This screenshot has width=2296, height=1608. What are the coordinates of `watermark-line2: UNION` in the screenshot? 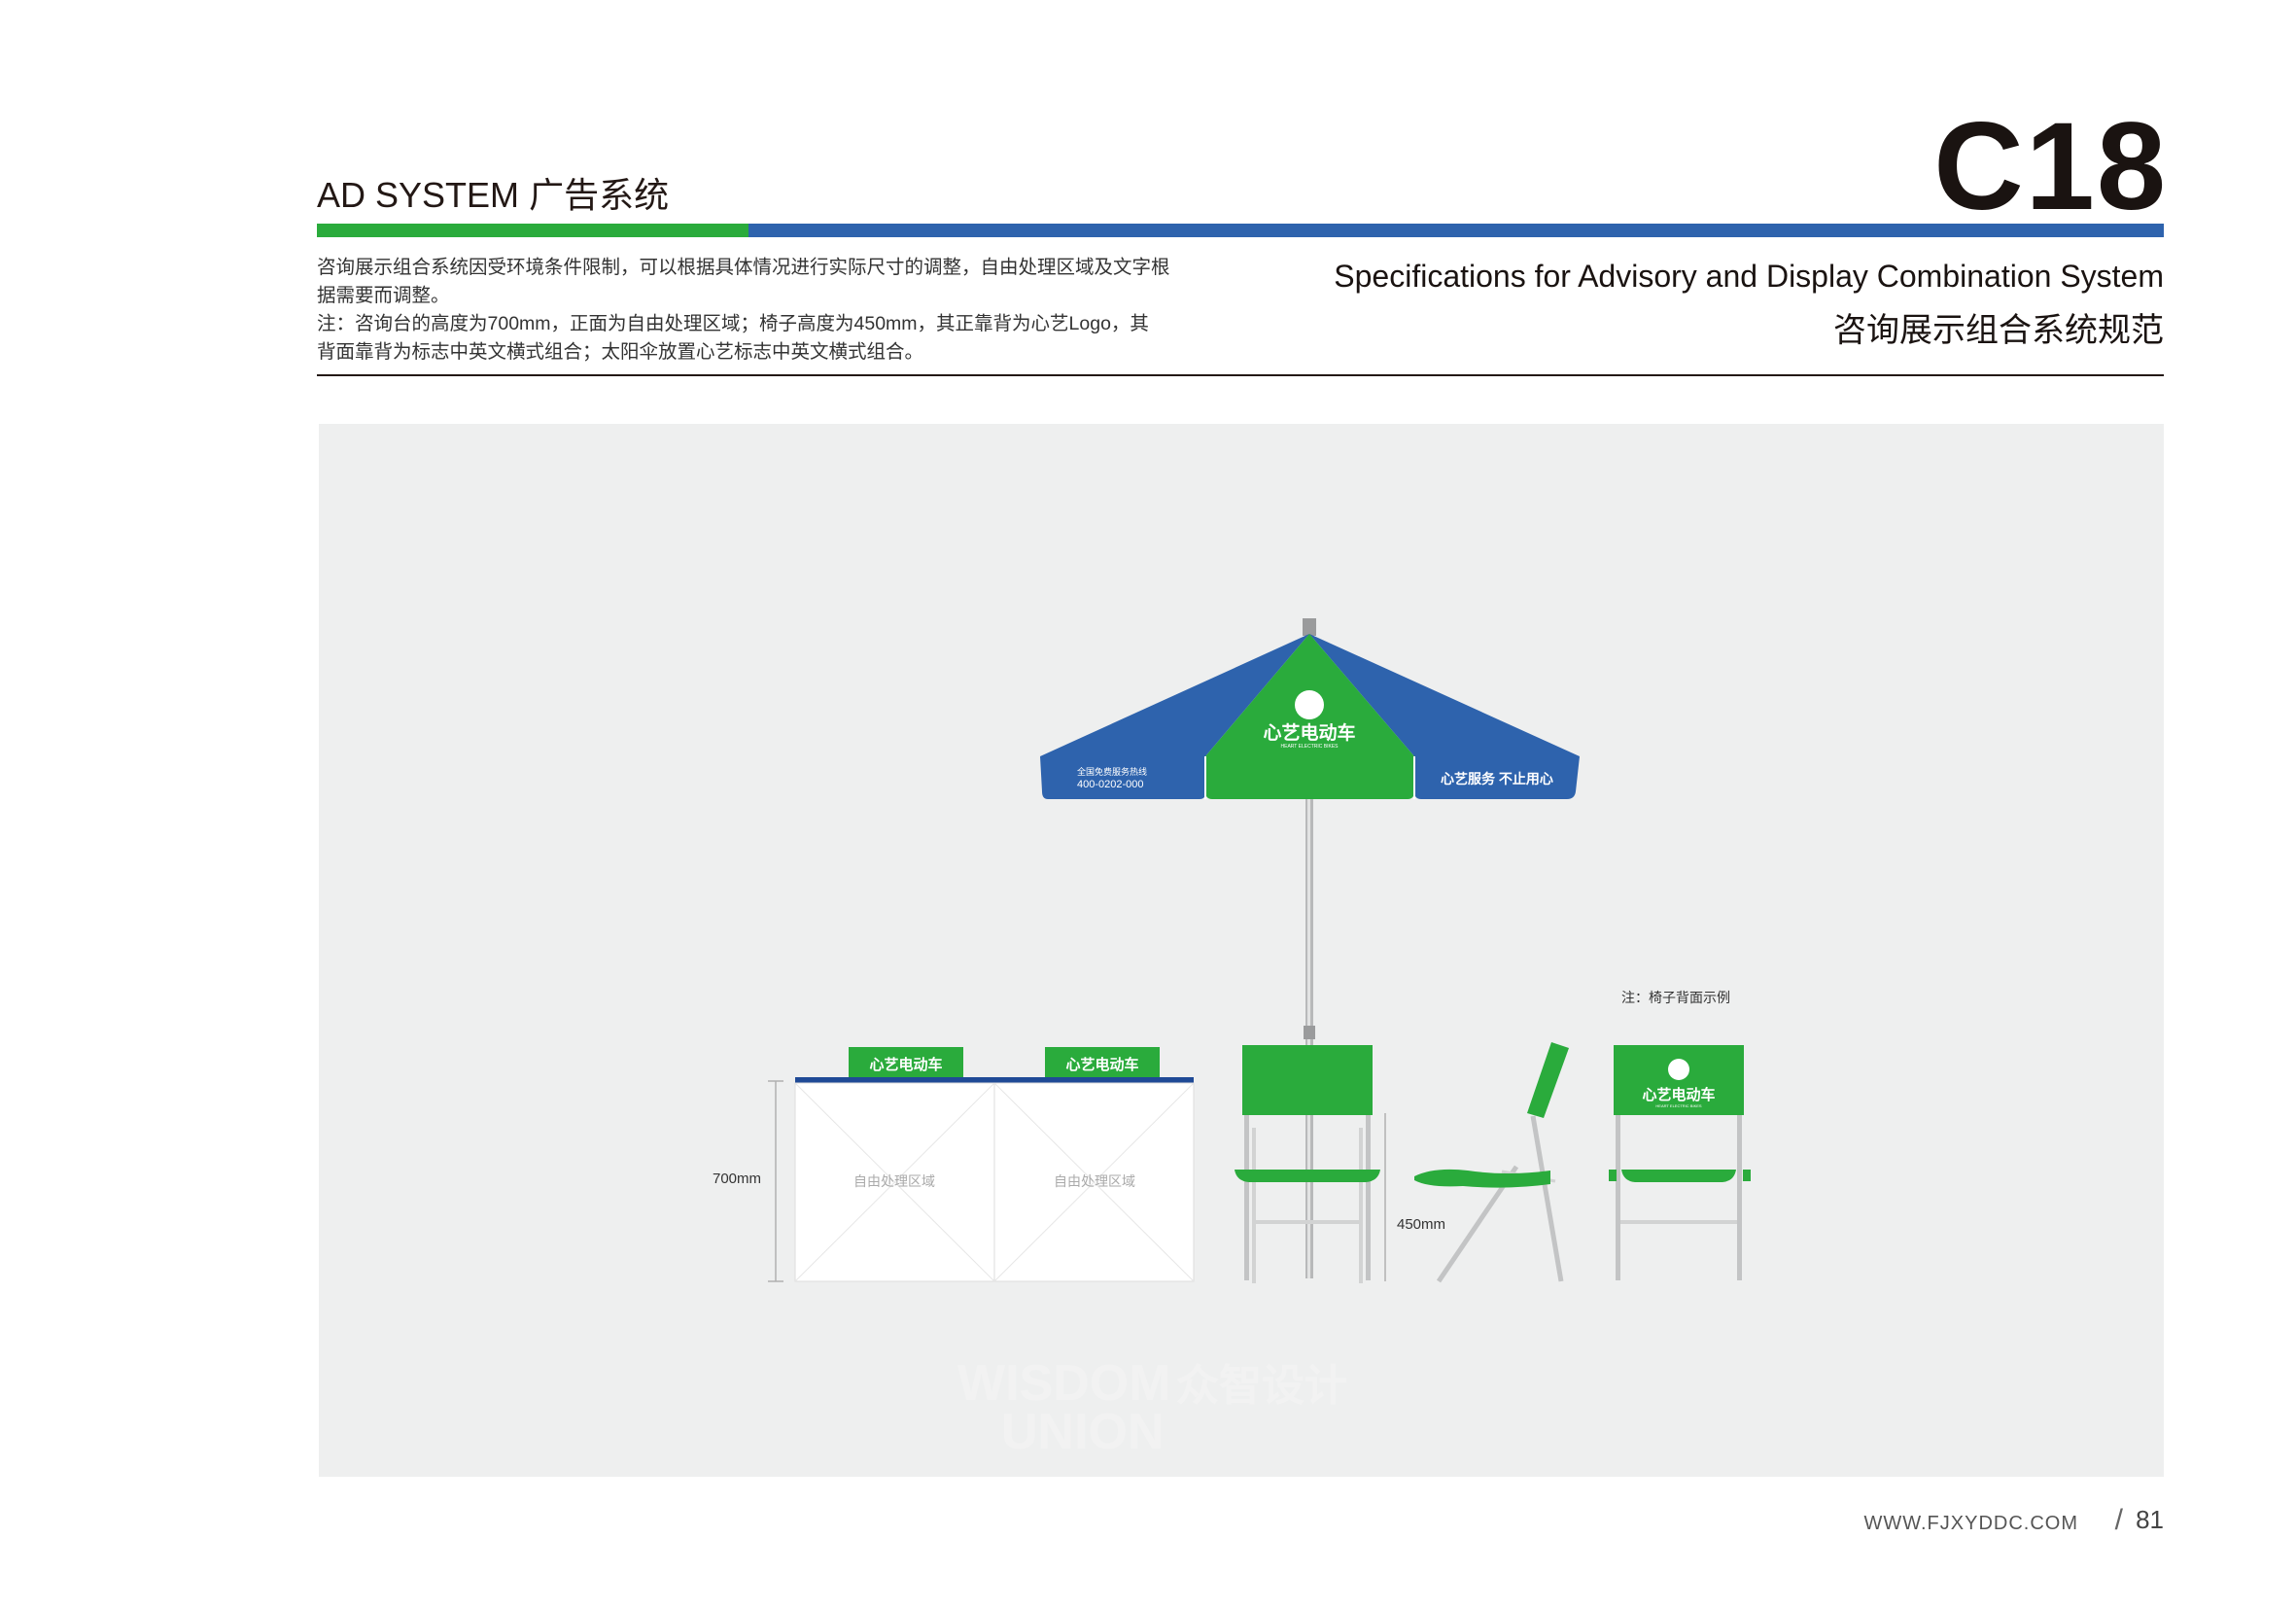 It's located at (1083, 1432).